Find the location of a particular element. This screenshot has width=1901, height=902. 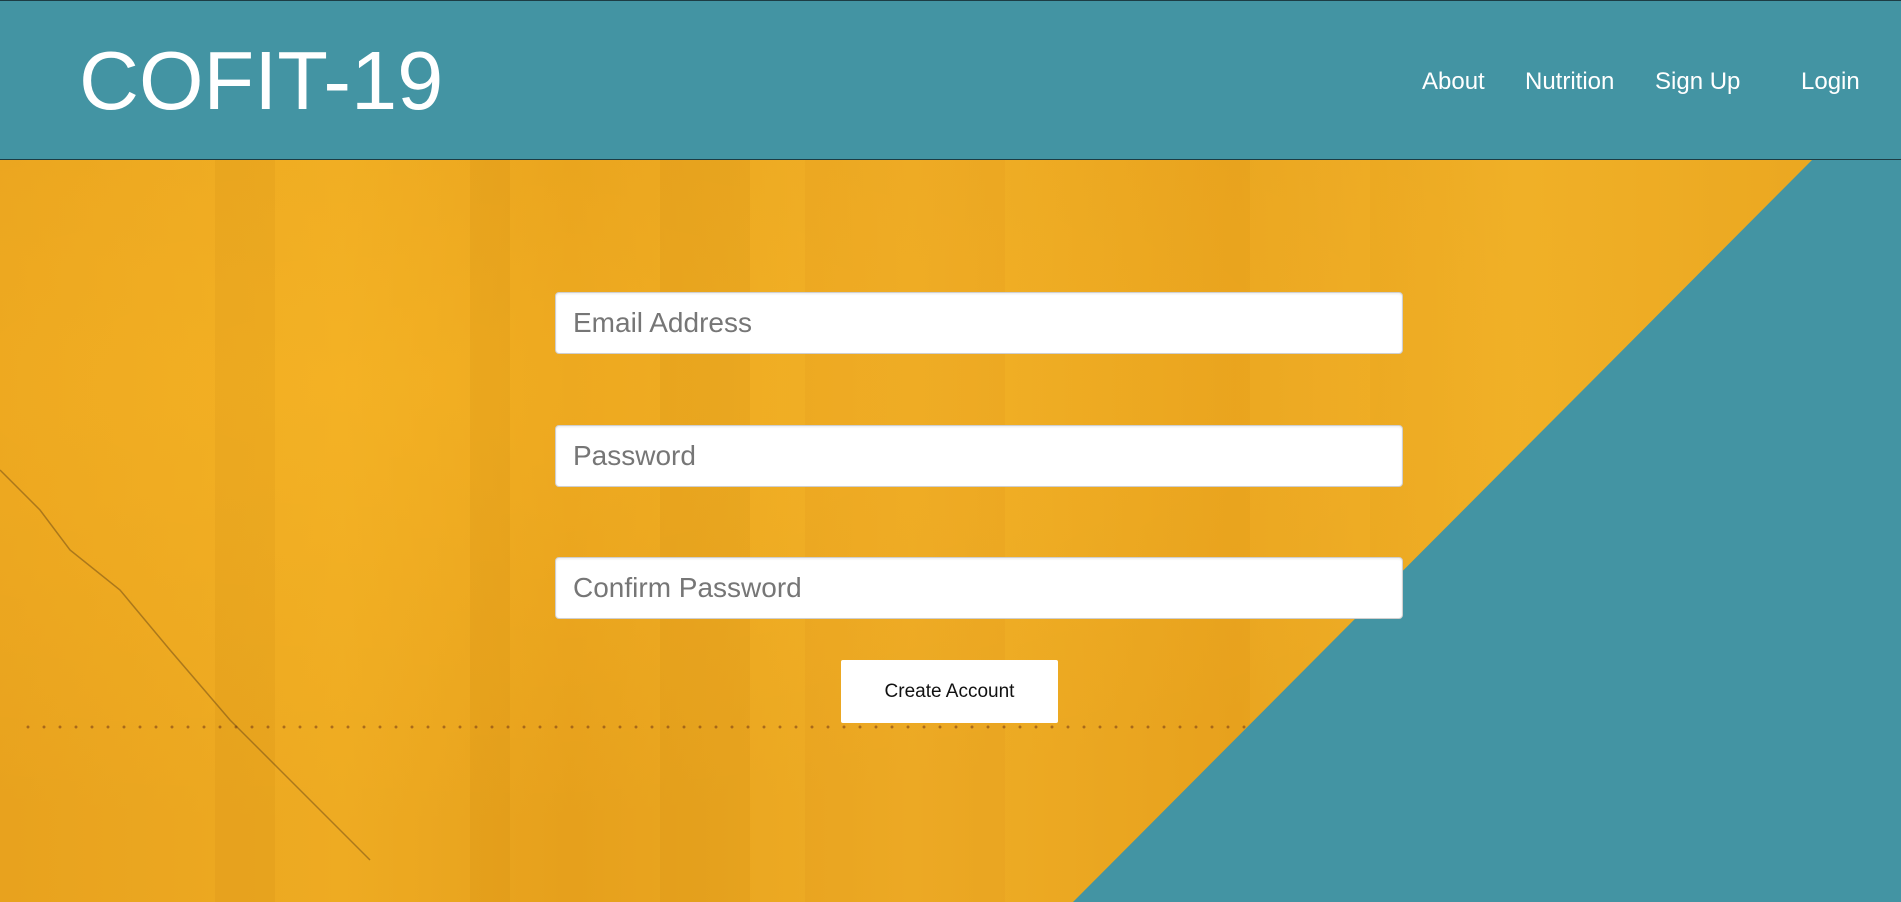

nav-link-nutrition: Nutrition is located at coordinates (1569, 82).